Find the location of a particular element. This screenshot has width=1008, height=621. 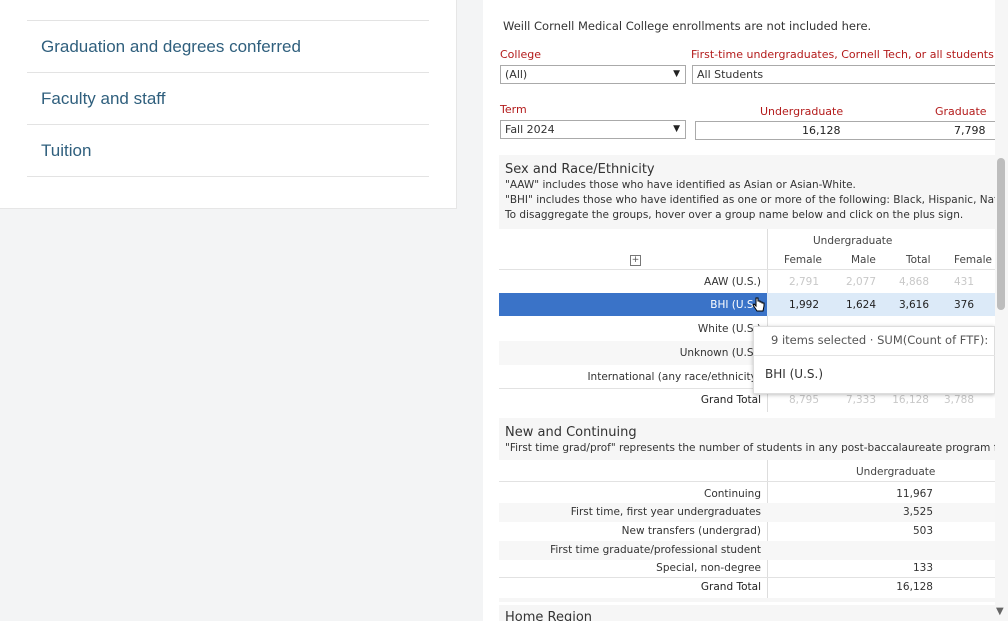

sex-race-title: Sex and Race/Ethnicity is located at coordinates (580, 169).